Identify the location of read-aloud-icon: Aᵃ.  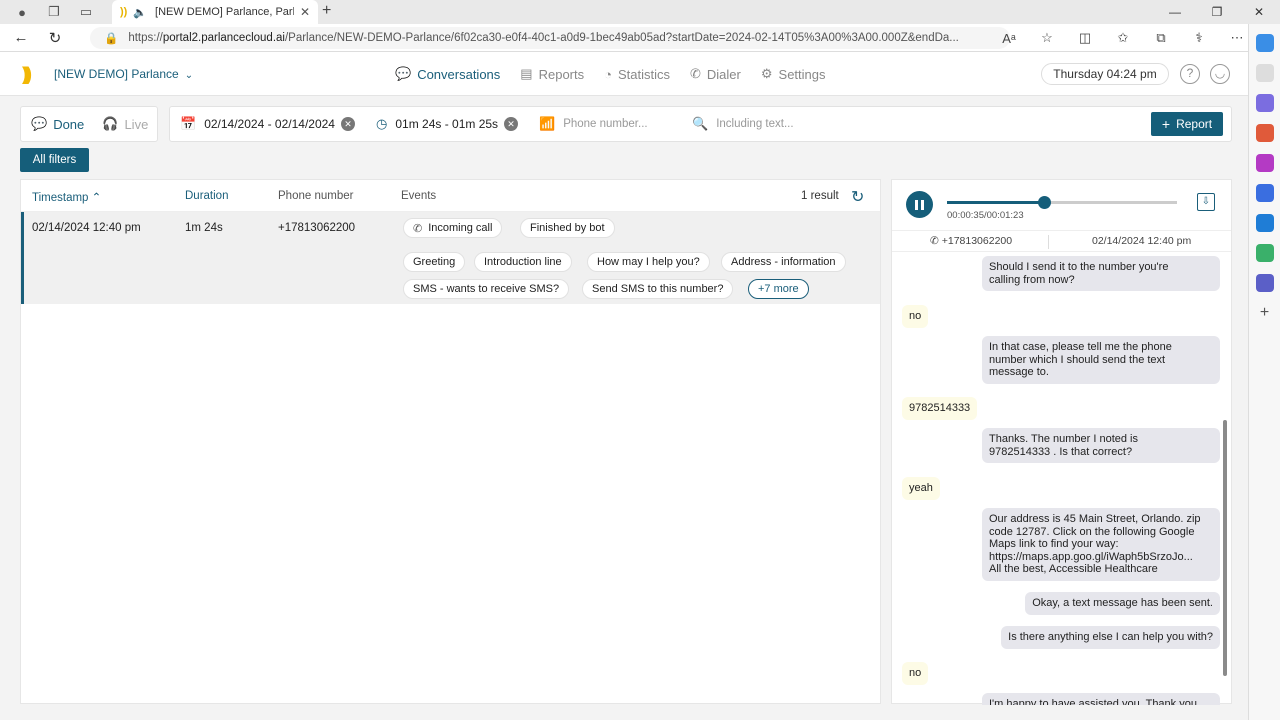
(1009, 38).